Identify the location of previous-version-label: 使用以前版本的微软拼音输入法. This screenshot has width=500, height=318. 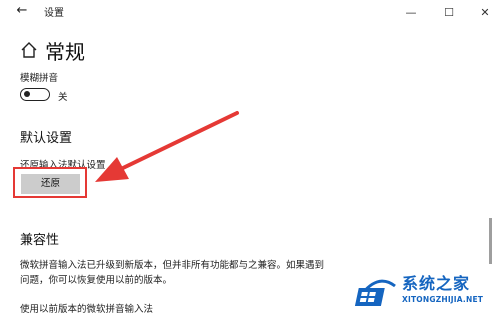
(87, 309).